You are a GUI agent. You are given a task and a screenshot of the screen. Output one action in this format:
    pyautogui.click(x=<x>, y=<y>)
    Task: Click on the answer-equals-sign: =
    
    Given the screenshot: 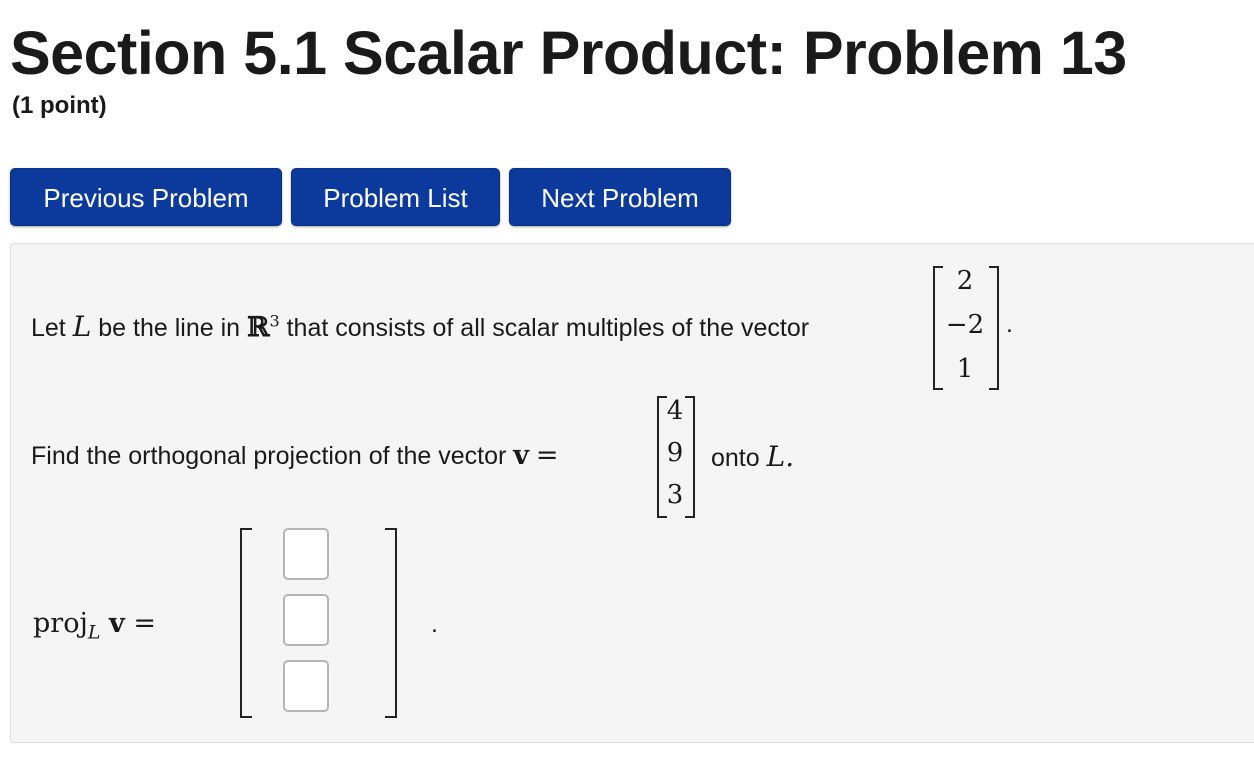 What is the action you would take?
    pyautogui.click(x=144, y=623)
    